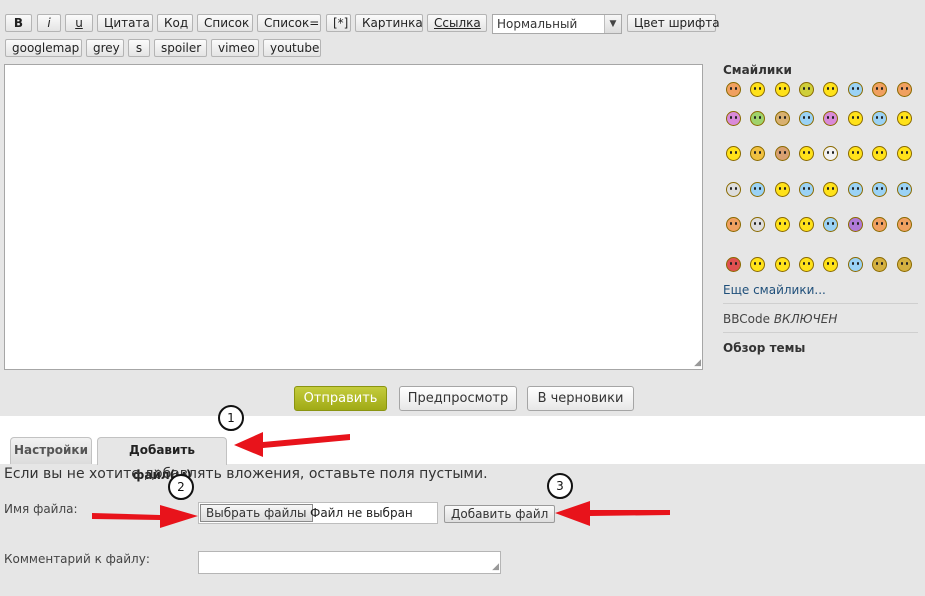 This screenshot has height=596, width=925. What do you see at coordinates (231, 418) in the screenshot?
I see `annotation-step-1: 1` at bounding box center [231, 418].